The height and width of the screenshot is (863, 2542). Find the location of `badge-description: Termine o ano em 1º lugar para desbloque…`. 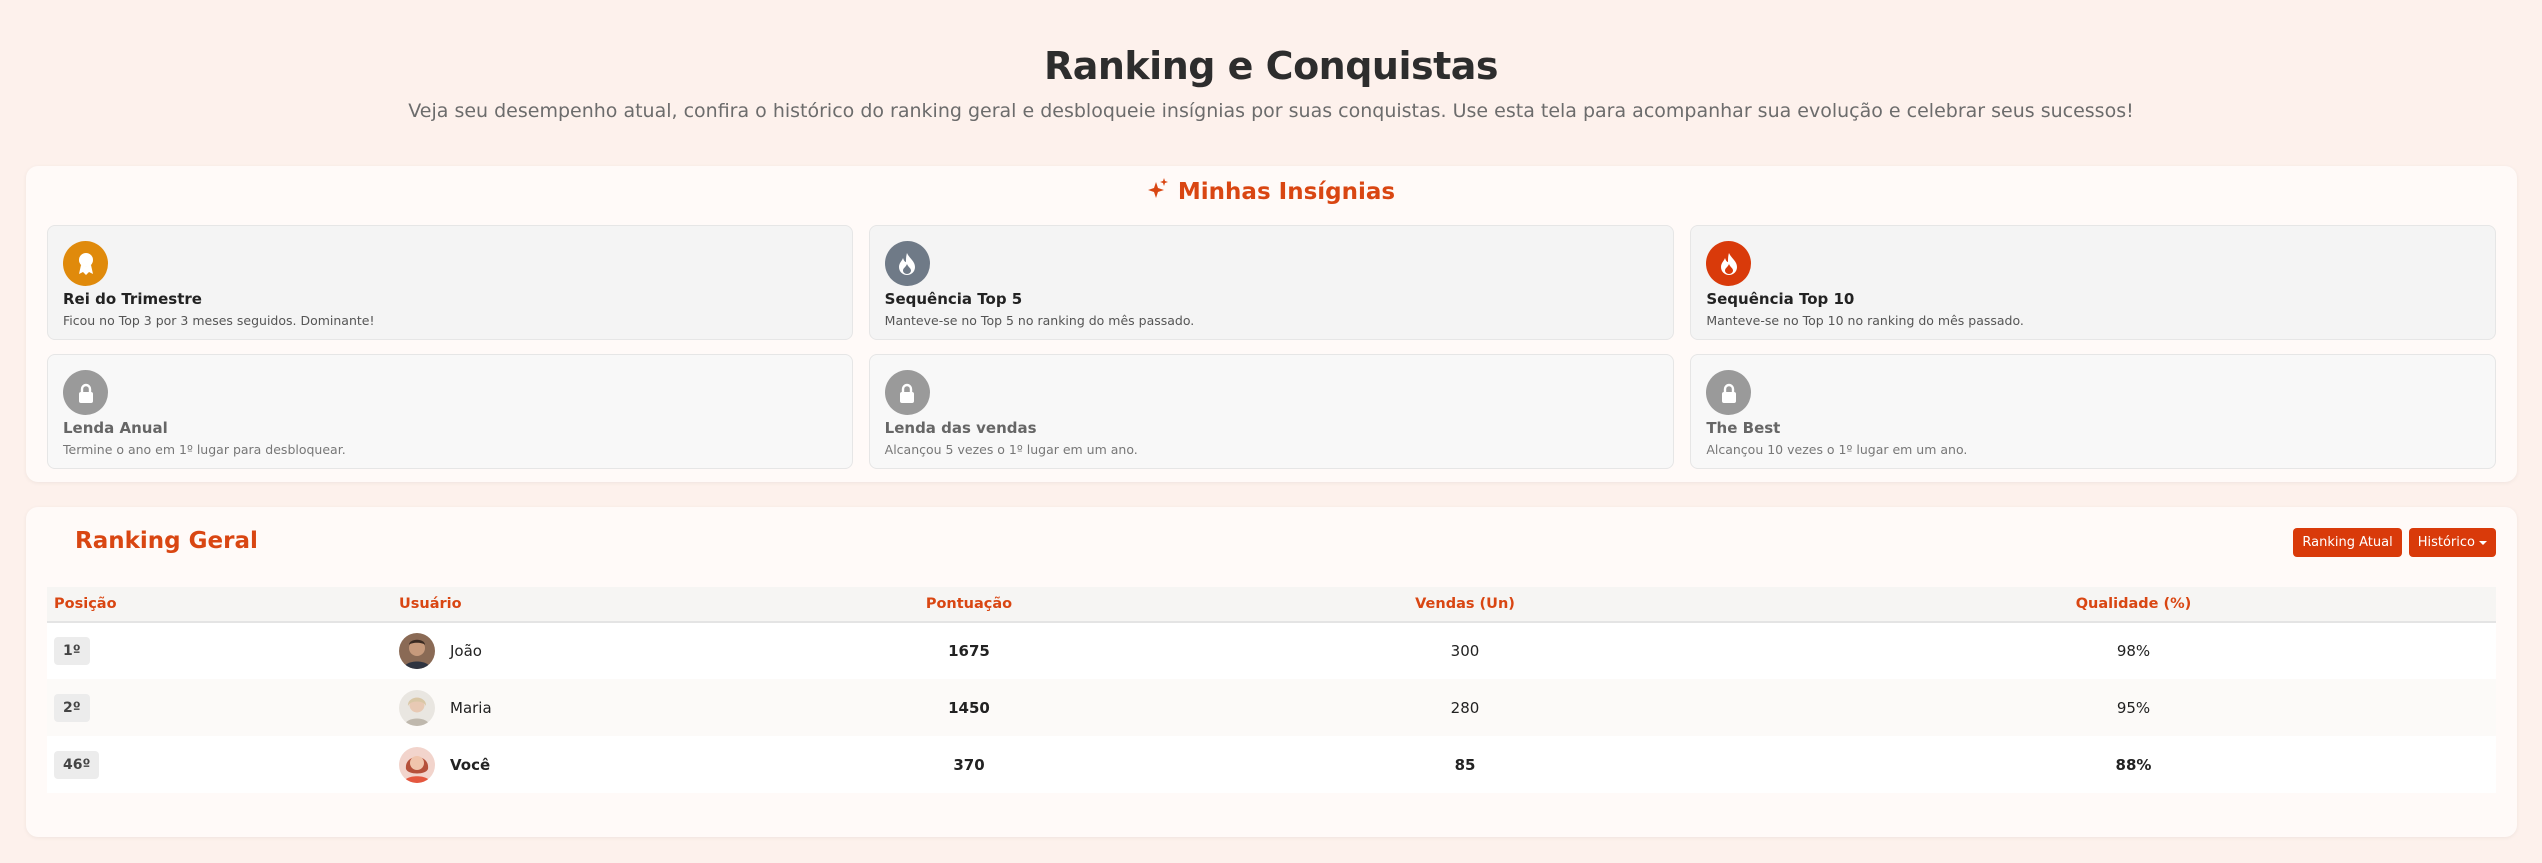

badge-description: Termine o ano em 1º lugar para desbloque… is located at coordinates (204, 449).